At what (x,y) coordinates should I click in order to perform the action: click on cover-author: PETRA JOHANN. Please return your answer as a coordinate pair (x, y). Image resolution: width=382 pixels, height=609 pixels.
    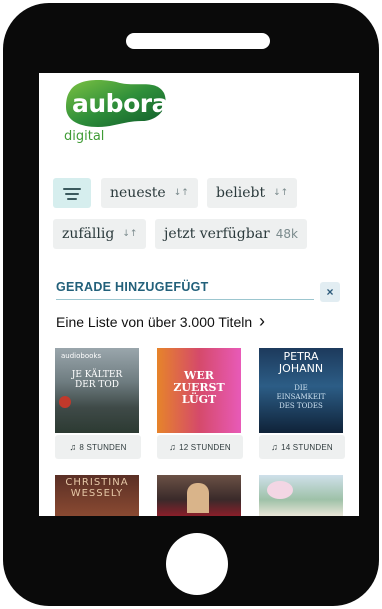
    Looking at the image, I should click on (301, 362).